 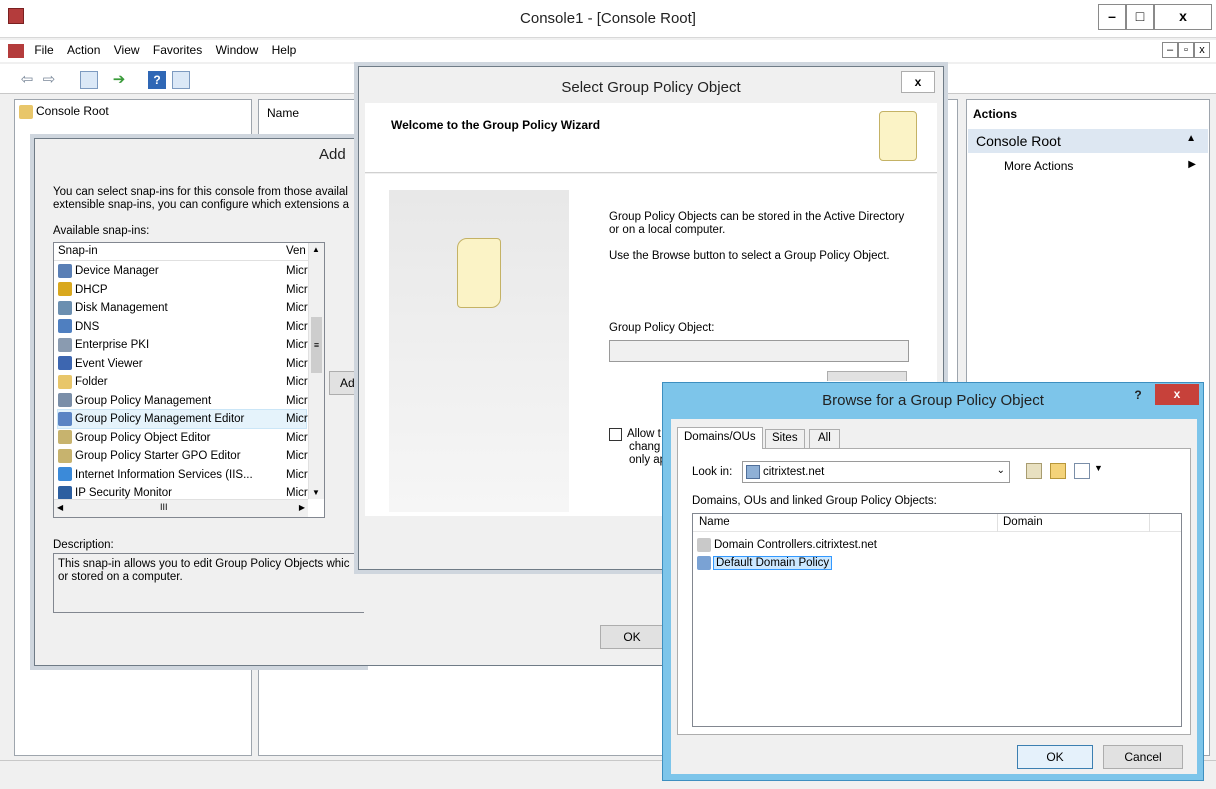 What do you see at coordinates (479, 273) in the screenshot?
I see `scroll-document-icon` at bounding box center [479, 273].